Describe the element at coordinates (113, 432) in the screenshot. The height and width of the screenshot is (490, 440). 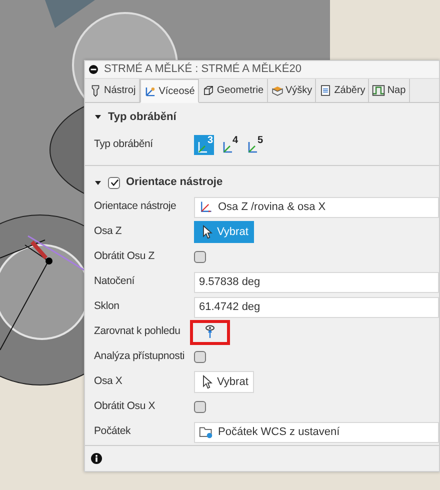
I see `field-label: Počátek` at that location.